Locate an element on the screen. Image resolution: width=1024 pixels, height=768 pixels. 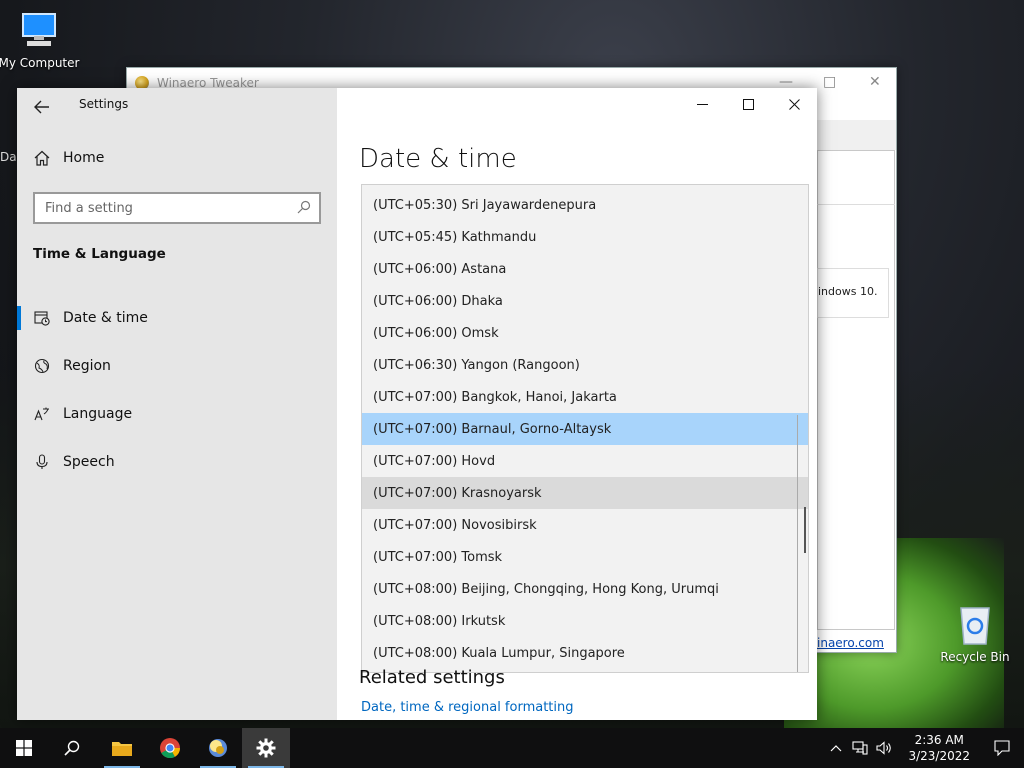
start-button is located at coordinates (24, 748).